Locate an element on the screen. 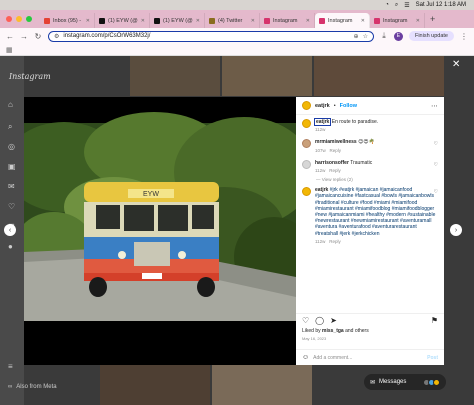 This screenshot has width=474, height=405. more-menu-icon: ⋮ is located at coordinates (464, 36).